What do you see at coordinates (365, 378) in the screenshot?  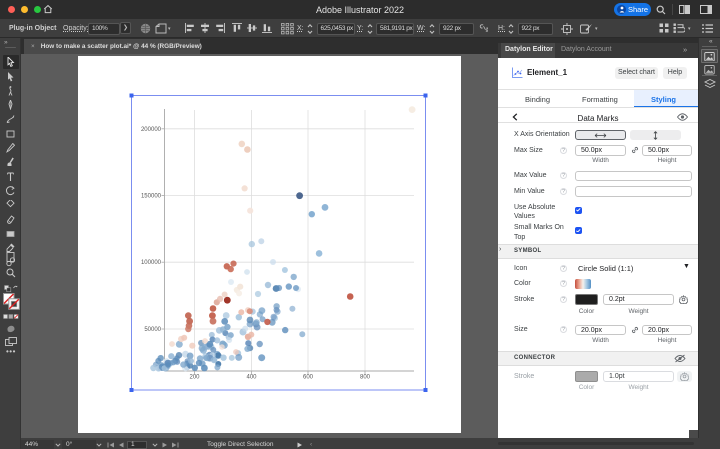 I see `svg-text: 800` at bounding box center [365, 378].